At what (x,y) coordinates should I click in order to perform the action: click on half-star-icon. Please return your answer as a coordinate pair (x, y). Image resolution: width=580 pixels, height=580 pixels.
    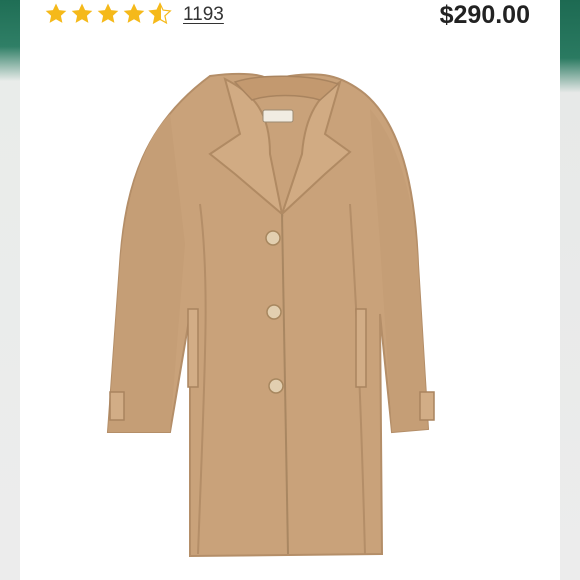
    Looking at the image, I should click on (160, 13).